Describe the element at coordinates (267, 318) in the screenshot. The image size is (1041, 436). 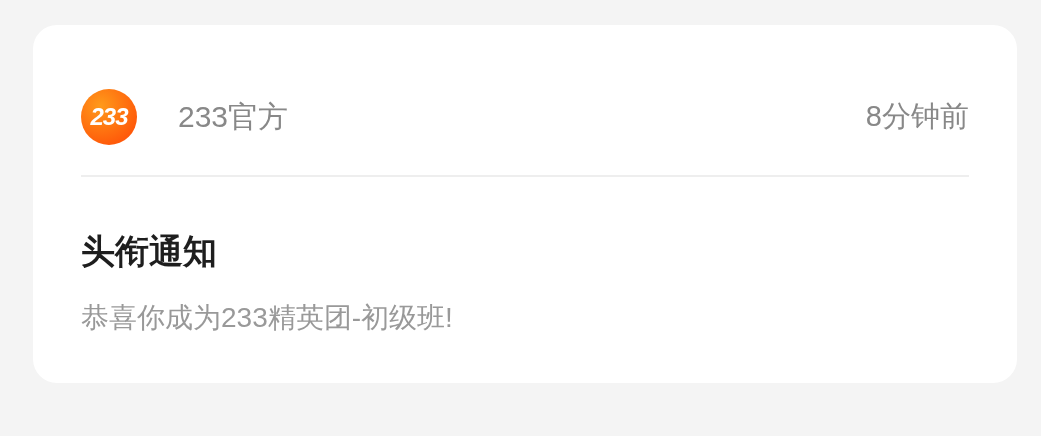
I see `message-body: 恭喜你成为233精英团-初级班!` at that location.